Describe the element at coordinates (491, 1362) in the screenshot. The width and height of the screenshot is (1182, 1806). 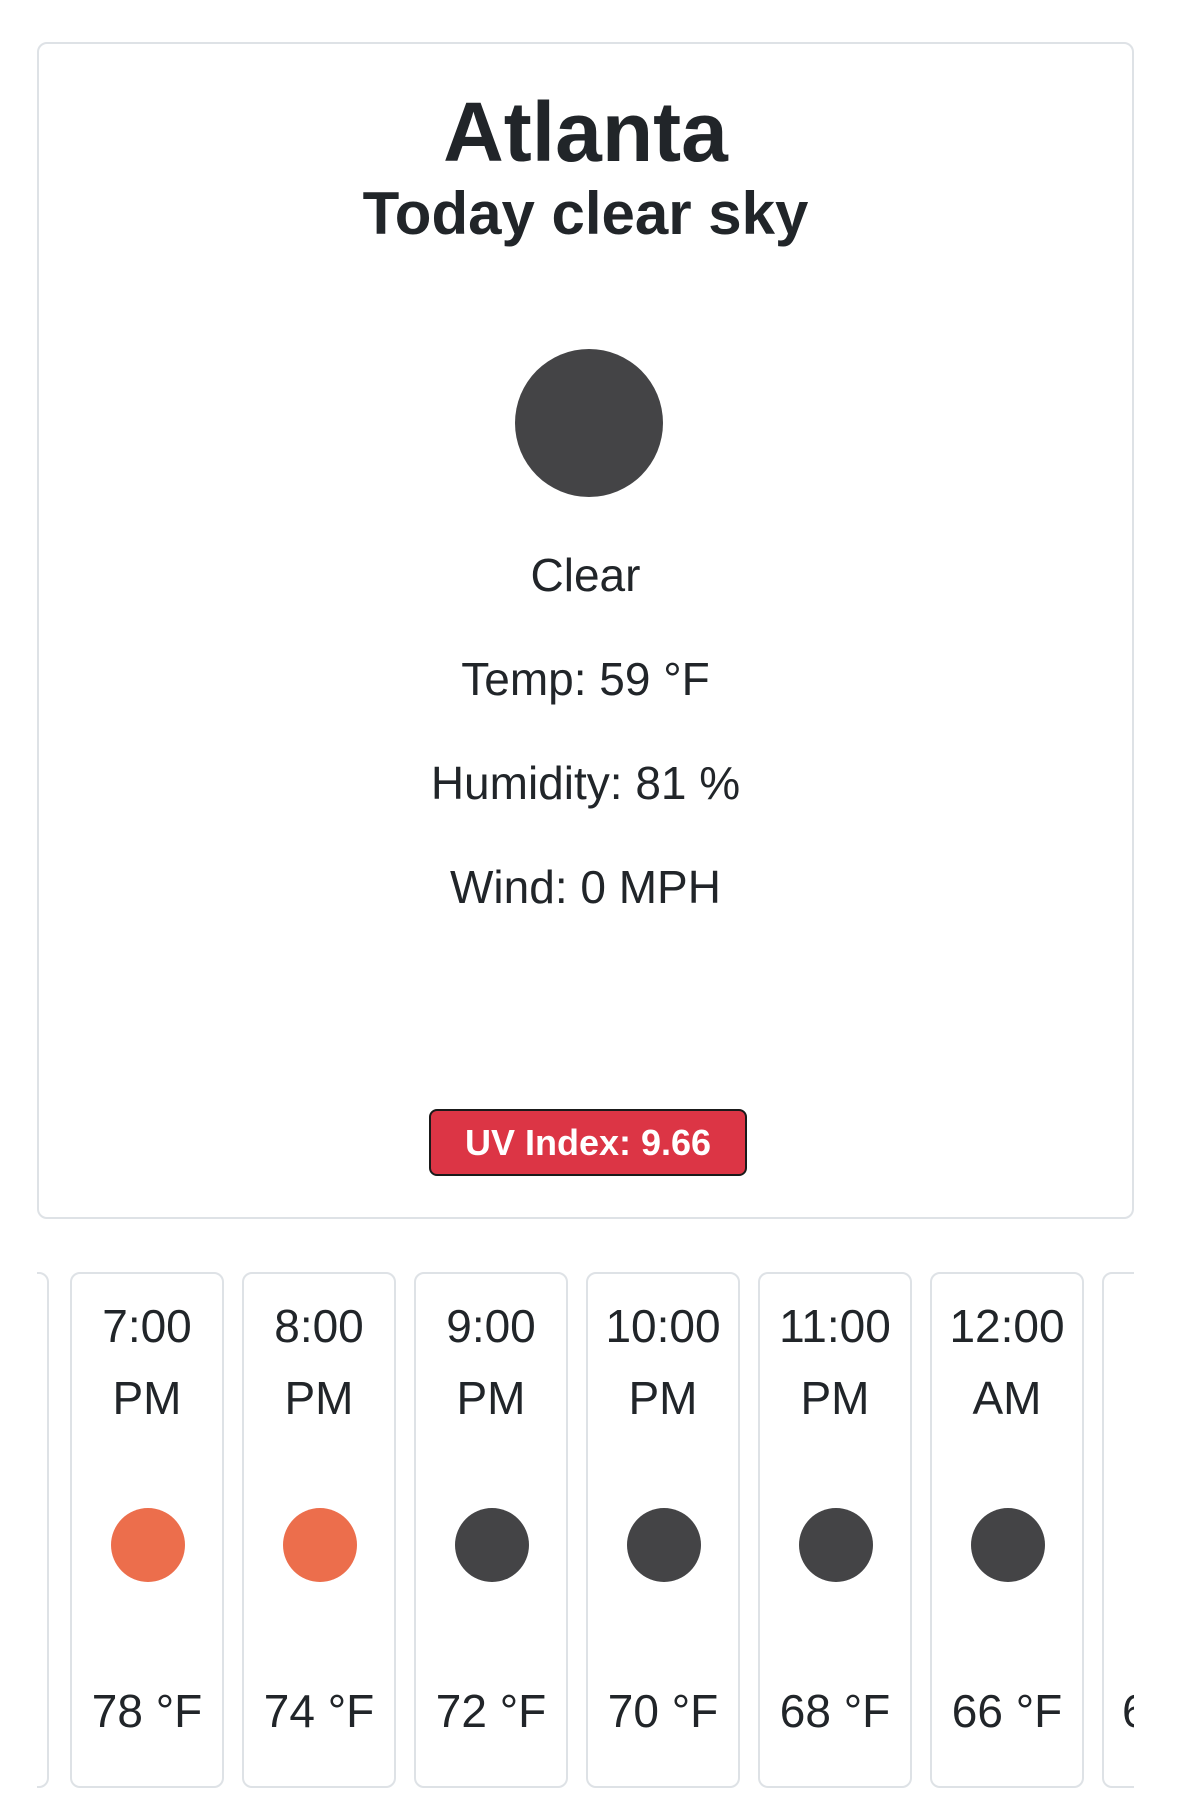
I see `hour-time: 9:00 PM` at that location.